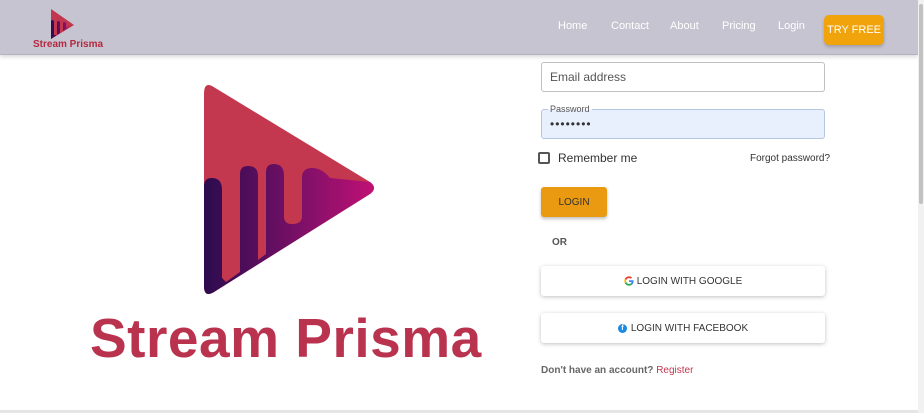 The image size is (924, 413). What do you see at coordinates (854, 30) in the screenshot?
I see `try-free-button: TRY FREE` at bounding box center [854, 30].